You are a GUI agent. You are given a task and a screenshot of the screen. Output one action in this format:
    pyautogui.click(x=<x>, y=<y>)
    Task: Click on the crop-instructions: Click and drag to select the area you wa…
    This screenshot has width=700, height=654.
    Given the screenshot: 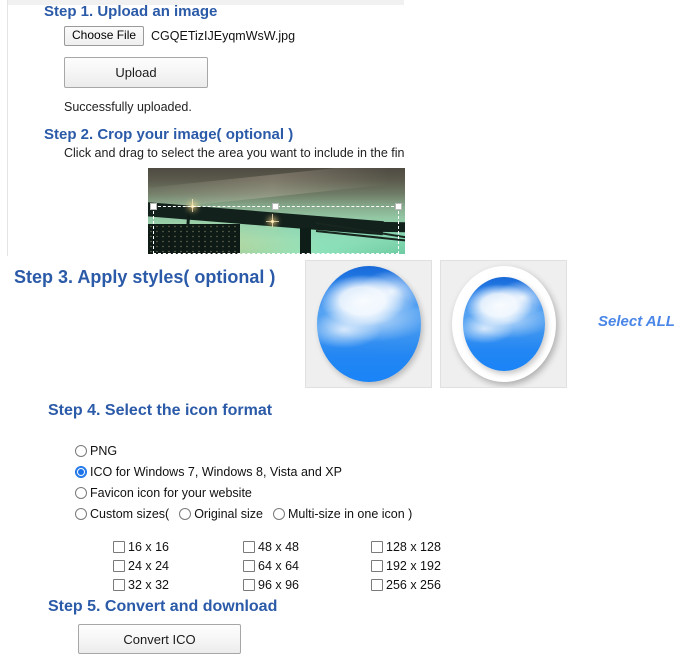 What is the action you would take?
    pyautogui.click(x=234, y=153)
    